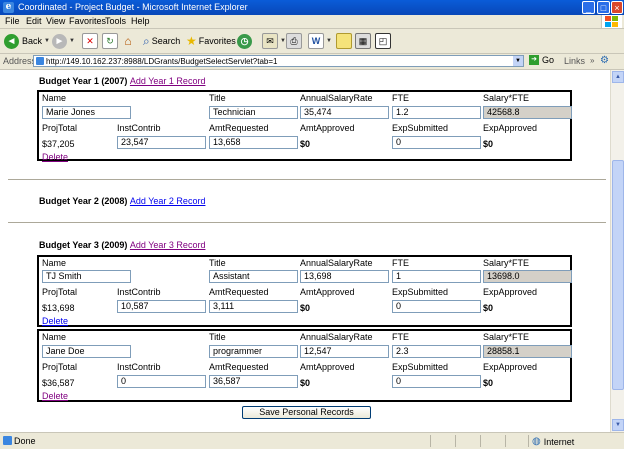 Image resolution: width=624 pixels, height=449 pixels. I want to click on add-year3-record-link: Add Year 3 Record, so click(168, 245).